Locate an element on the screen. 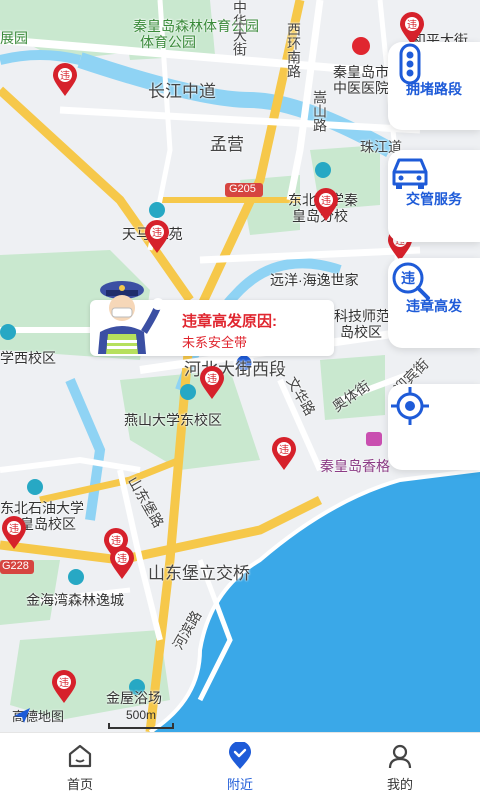 This screenshot has height=801, width=480. tab-nearby: 附近 is located at coordinates (240, 767).